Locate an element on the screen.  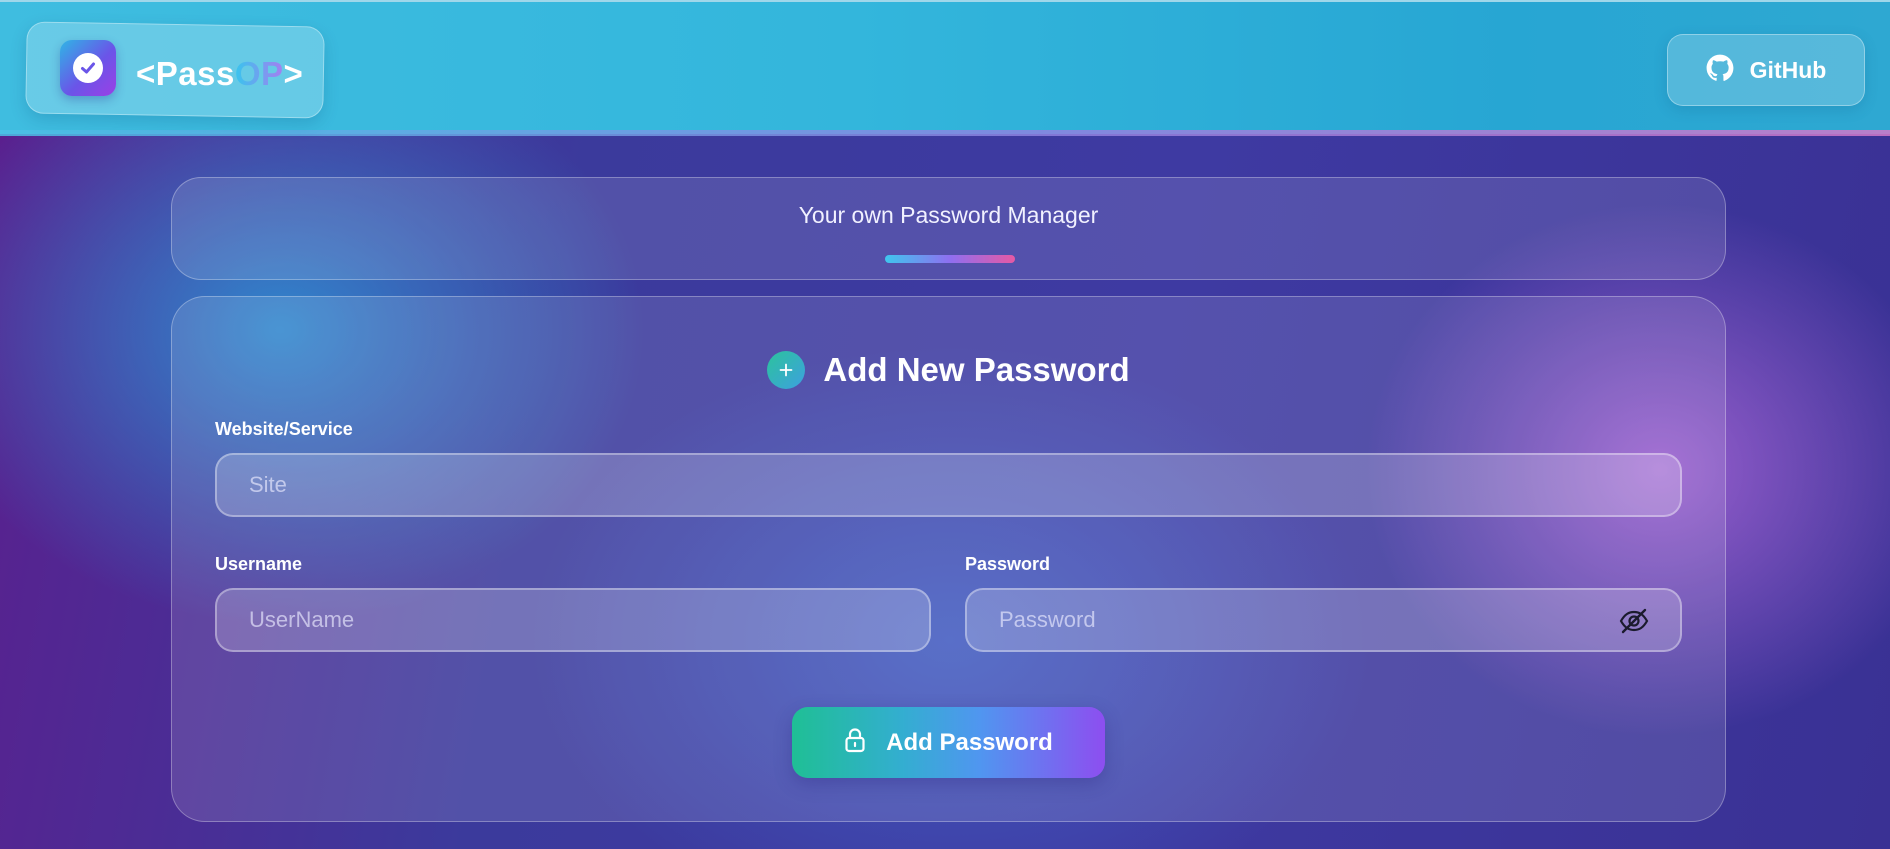
website-input is located at coordinates (964, 485).